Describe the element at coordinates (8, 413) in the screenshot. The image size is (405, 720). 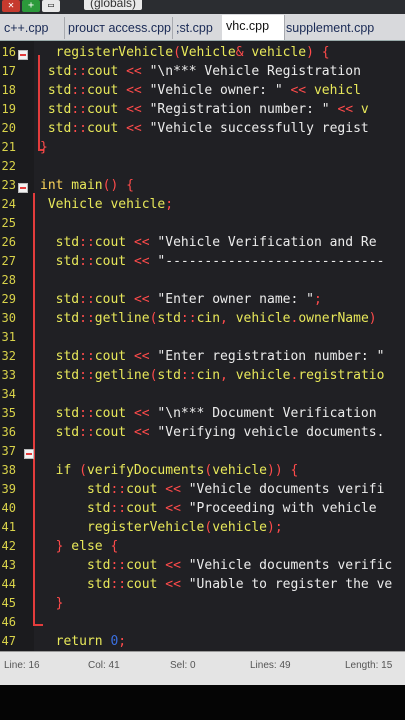
I see `line-number: 35` at that location.